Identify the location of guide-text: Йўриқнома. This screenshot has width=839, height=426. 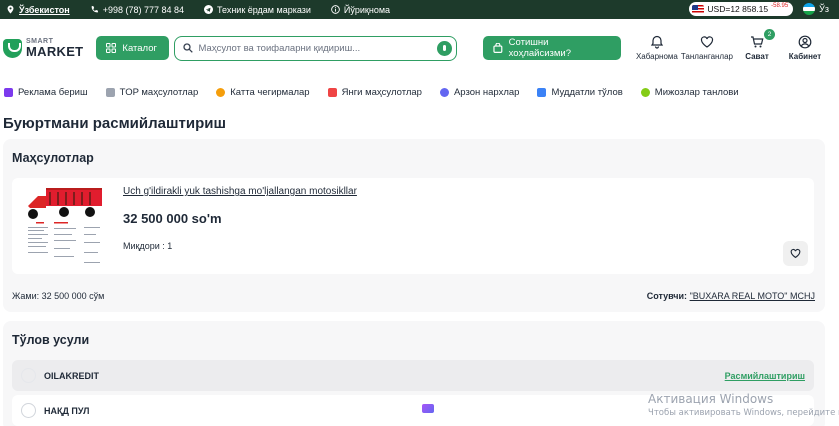
(367, 9).